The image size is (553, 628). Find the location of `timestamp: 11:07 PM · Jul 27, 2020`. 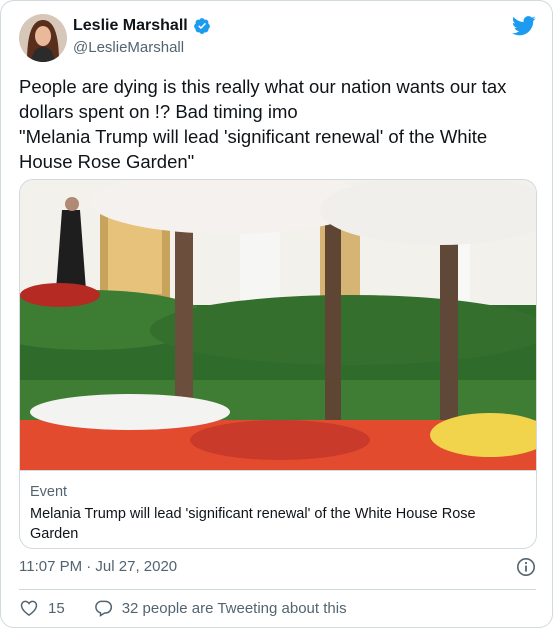

timestamp: 11:07 PM · Jul 27, 2020 is located at coordinates (98, 566).